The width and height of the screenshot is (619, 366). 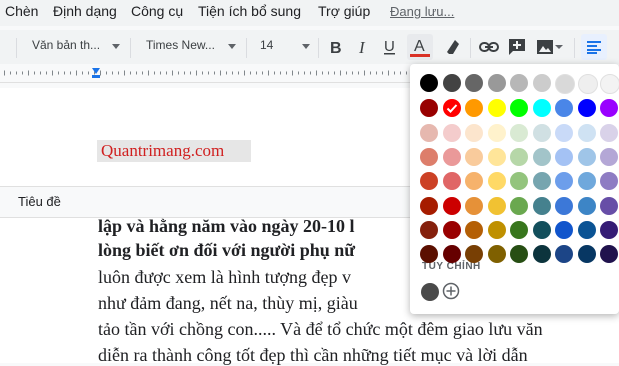 What do you see at coordinates (266, 45) in the screenshot?
I see `font-size-dropdown: 14` at bounding box center [266, 45].